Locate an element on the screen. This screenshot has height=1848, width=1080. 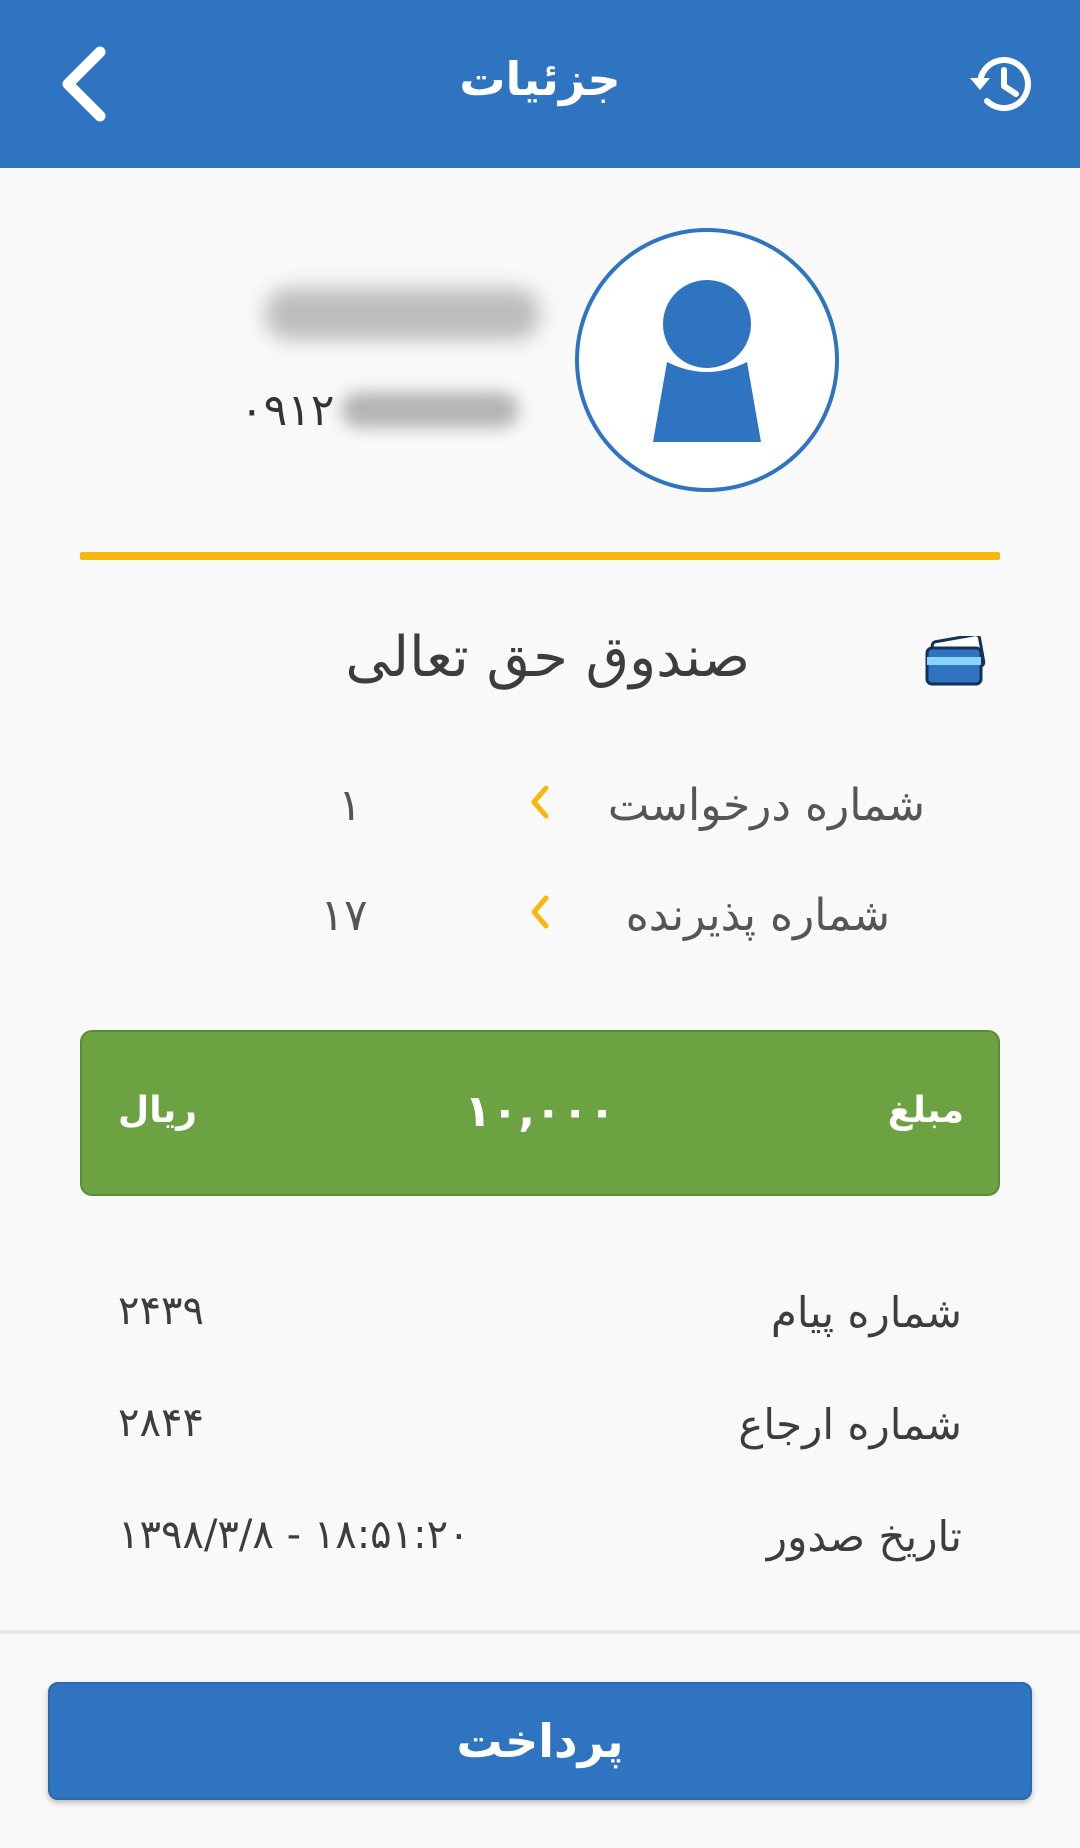
history-icon is located at coordinates (1000, 84).